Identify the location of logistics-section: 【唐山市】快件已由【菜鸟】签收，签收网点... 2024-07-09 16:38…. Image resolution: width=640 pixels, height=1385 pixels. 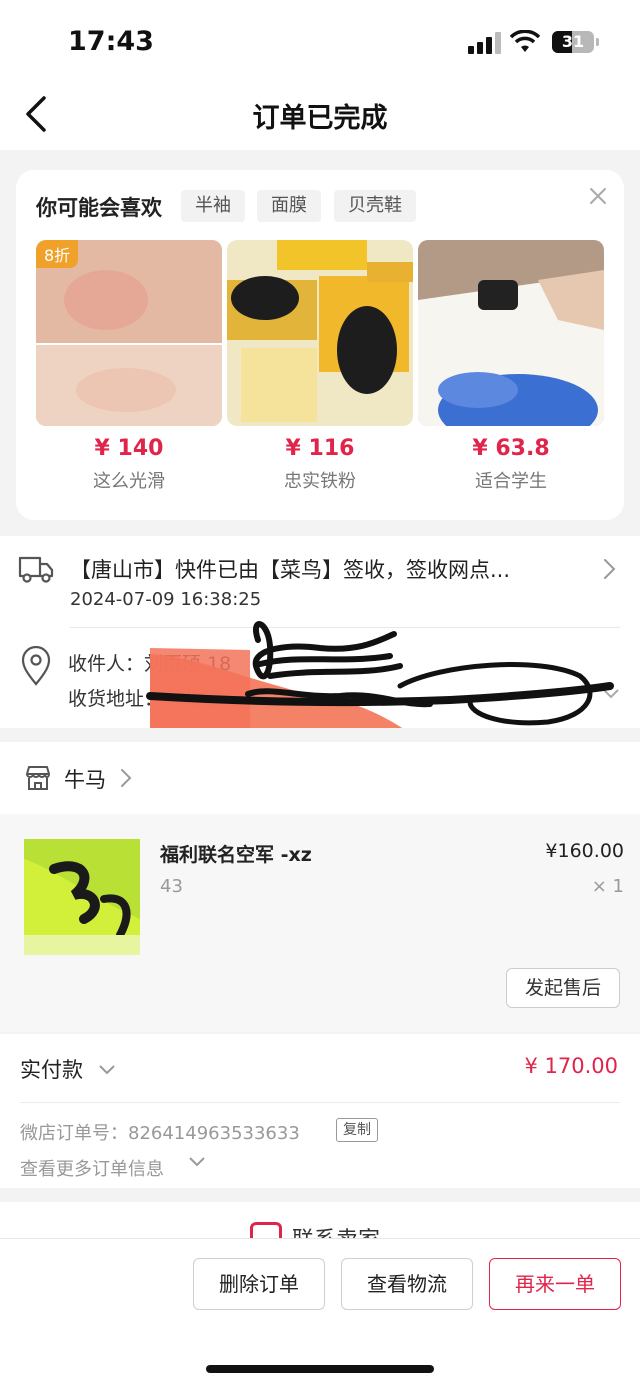
(320, 632).